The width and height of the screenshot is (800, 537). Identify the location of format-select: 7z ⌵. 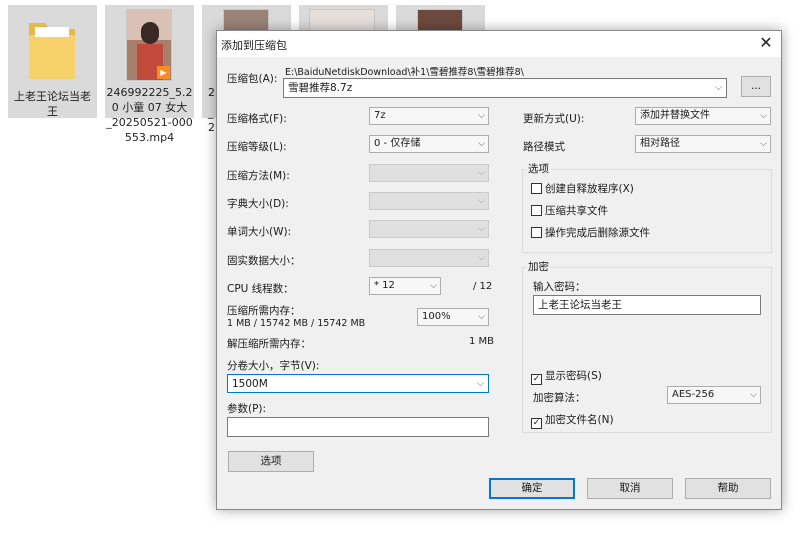
(429, 116).